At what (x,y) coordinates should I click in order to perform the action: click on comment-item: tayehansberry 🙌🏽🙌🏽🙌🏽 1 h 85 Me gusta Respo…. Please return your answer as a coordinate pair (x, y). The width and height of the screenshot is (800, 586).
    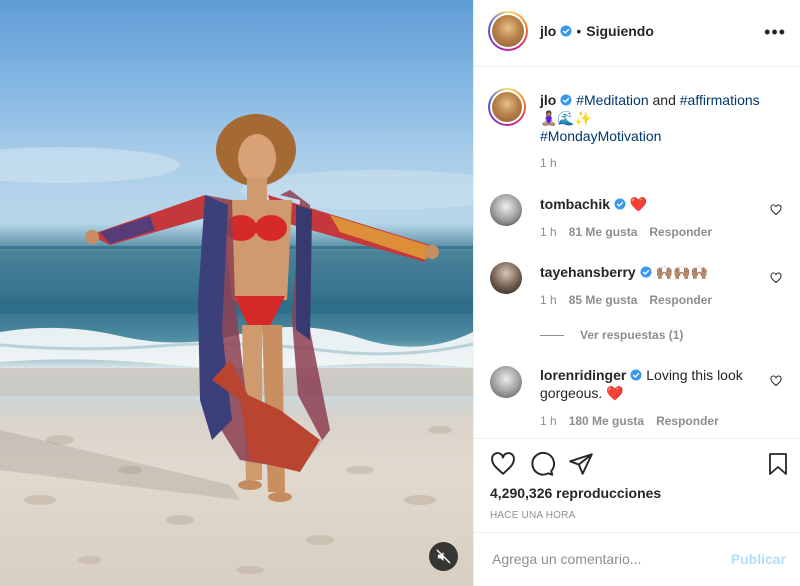
    Looking at the image, I should click on (640, 287).